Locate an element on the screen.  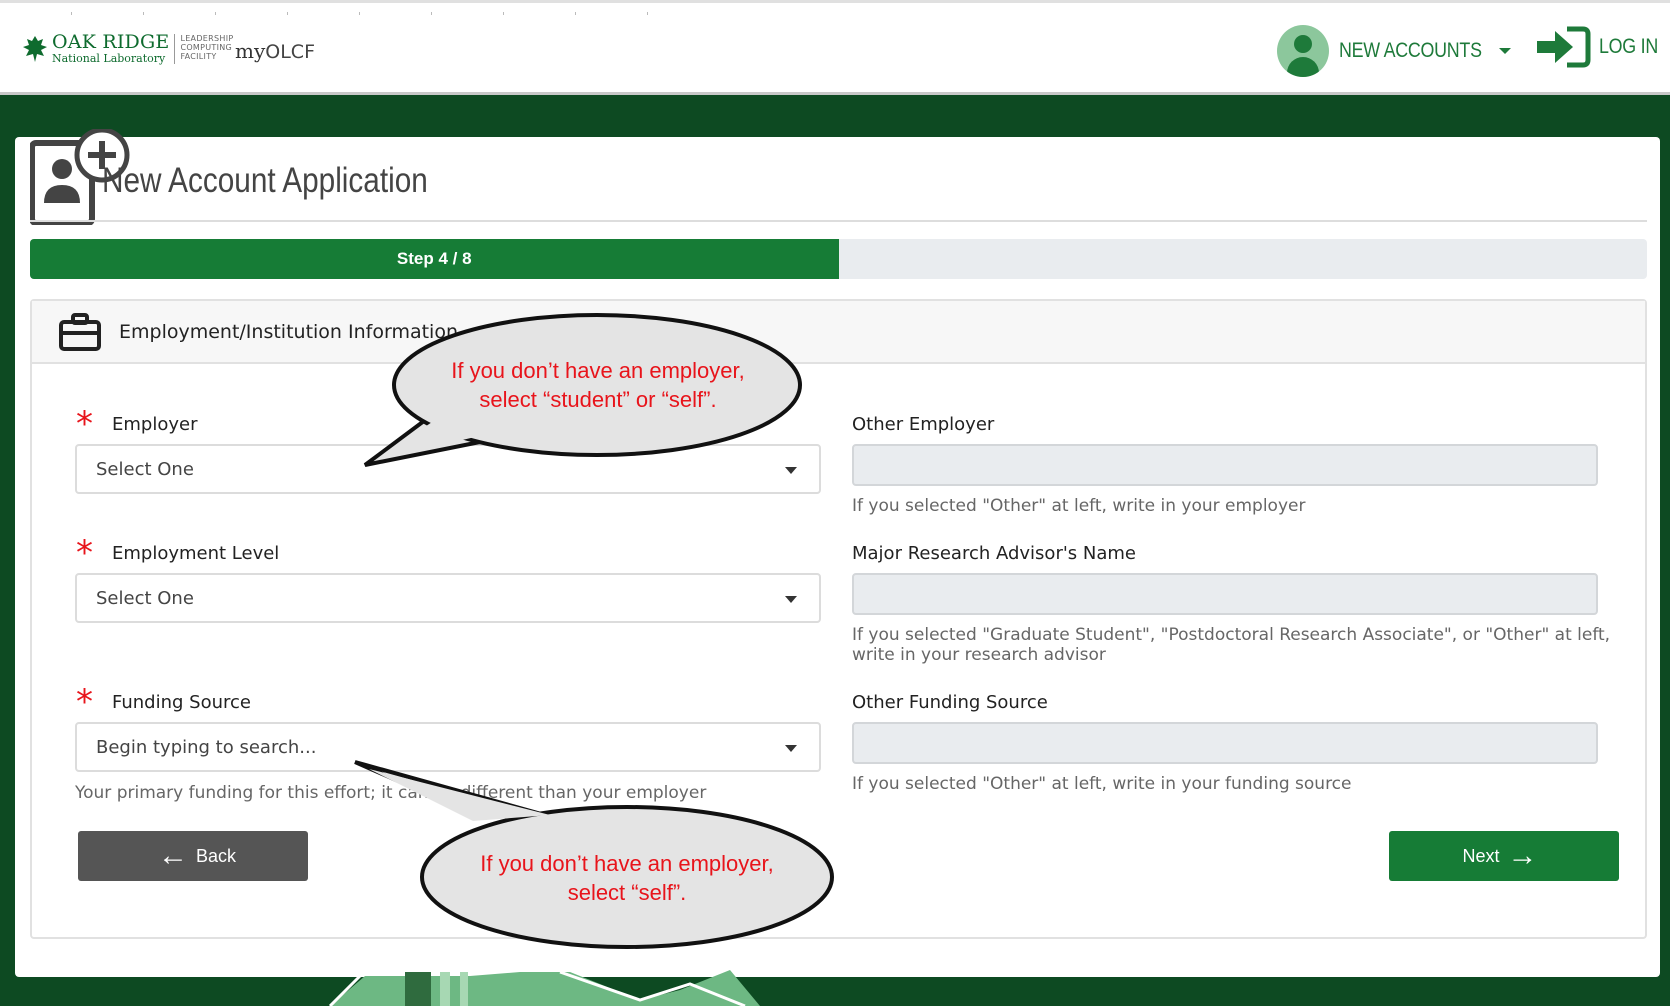
background-decoration is located at coordinates (544, 988).